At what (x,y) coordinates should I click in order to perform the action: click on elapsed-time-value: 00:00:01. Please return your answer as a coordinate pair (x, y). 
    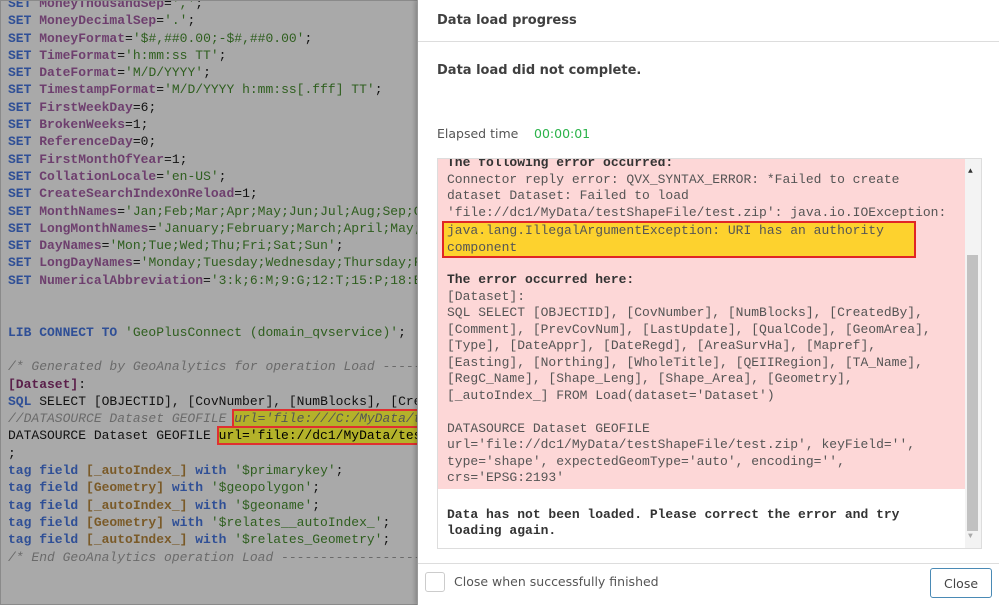
    Looking at the image, I should click on (562, 133).